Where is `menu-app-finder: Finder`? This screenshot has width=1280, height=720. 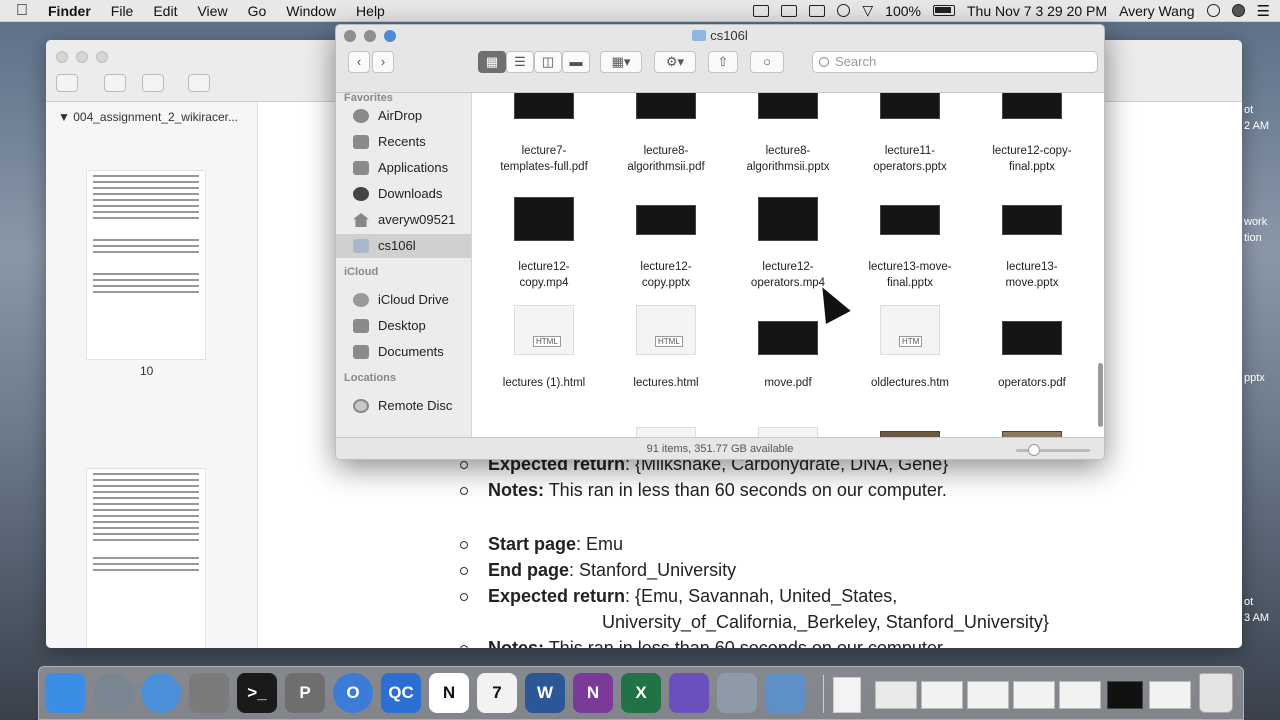 menu-app-finder: Finder is located at coordinates (72, 11).